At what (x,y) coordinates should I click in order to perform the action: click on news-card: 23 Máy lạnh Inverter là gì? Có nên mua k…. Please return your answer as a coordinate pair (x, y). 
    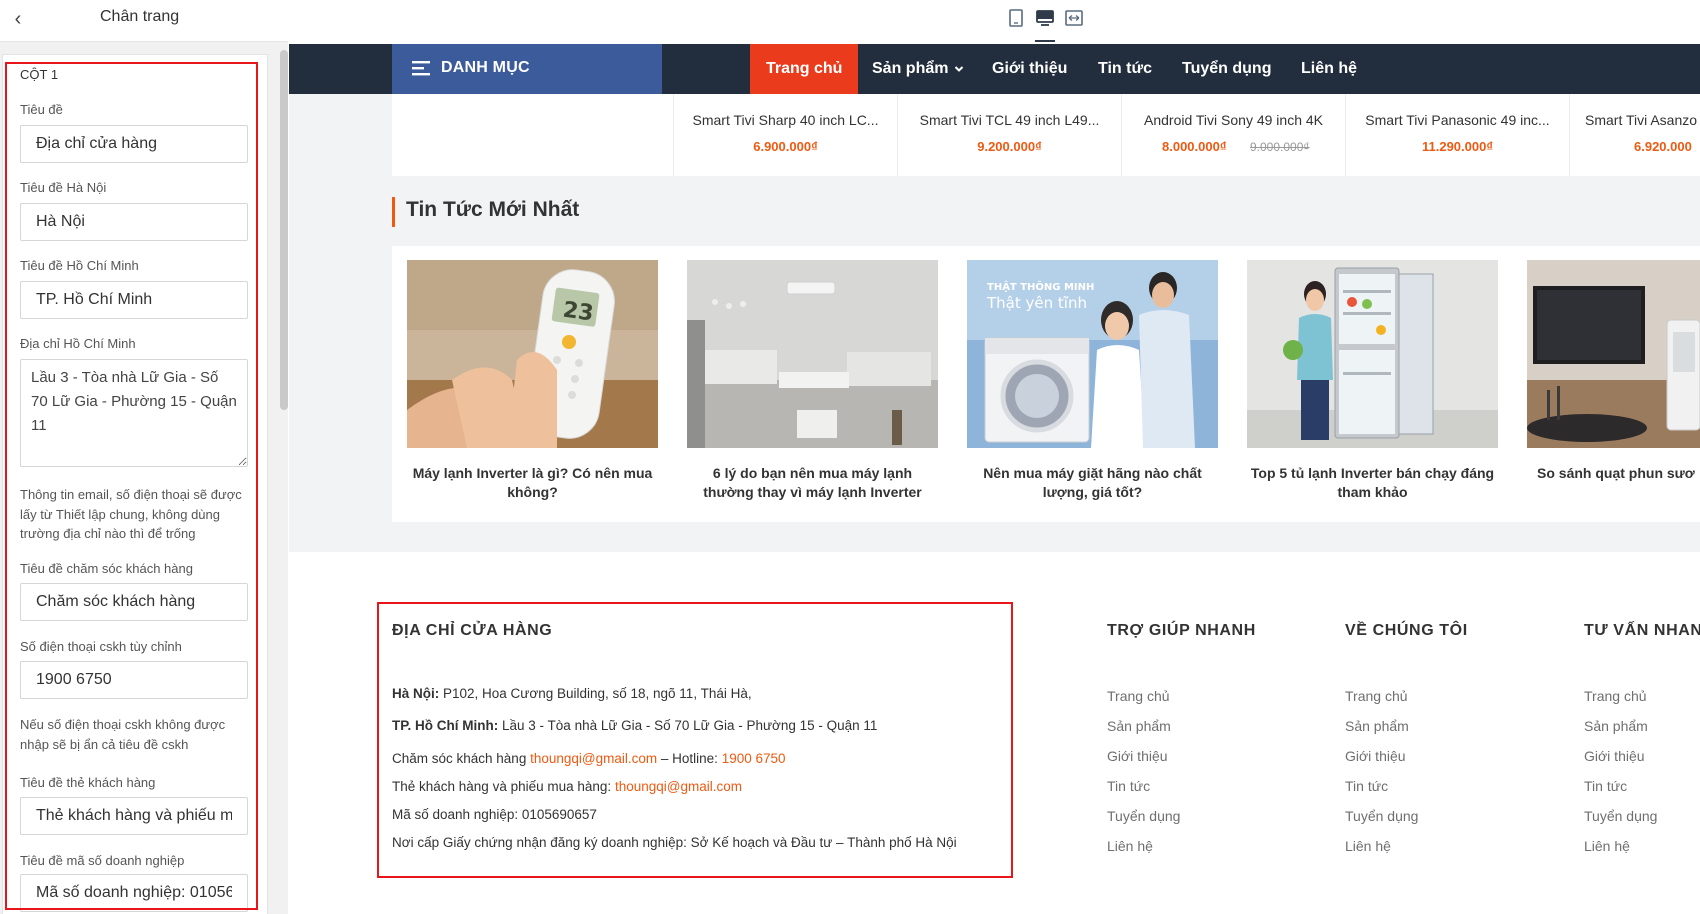
    Looking at the image, I should click on (532, 385).